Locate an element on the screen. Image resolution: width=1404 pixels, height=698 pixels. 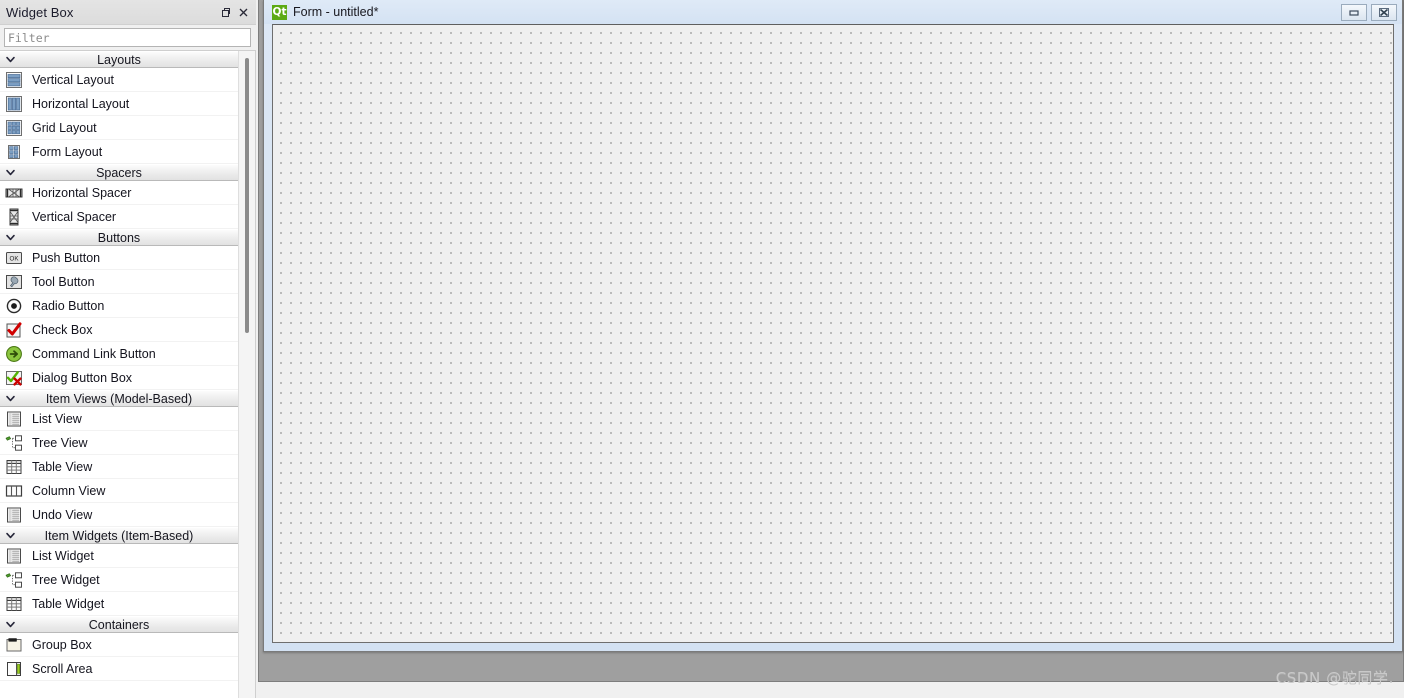
category-label: Item Views (Model-Based) is located at coordinates (119, 398).